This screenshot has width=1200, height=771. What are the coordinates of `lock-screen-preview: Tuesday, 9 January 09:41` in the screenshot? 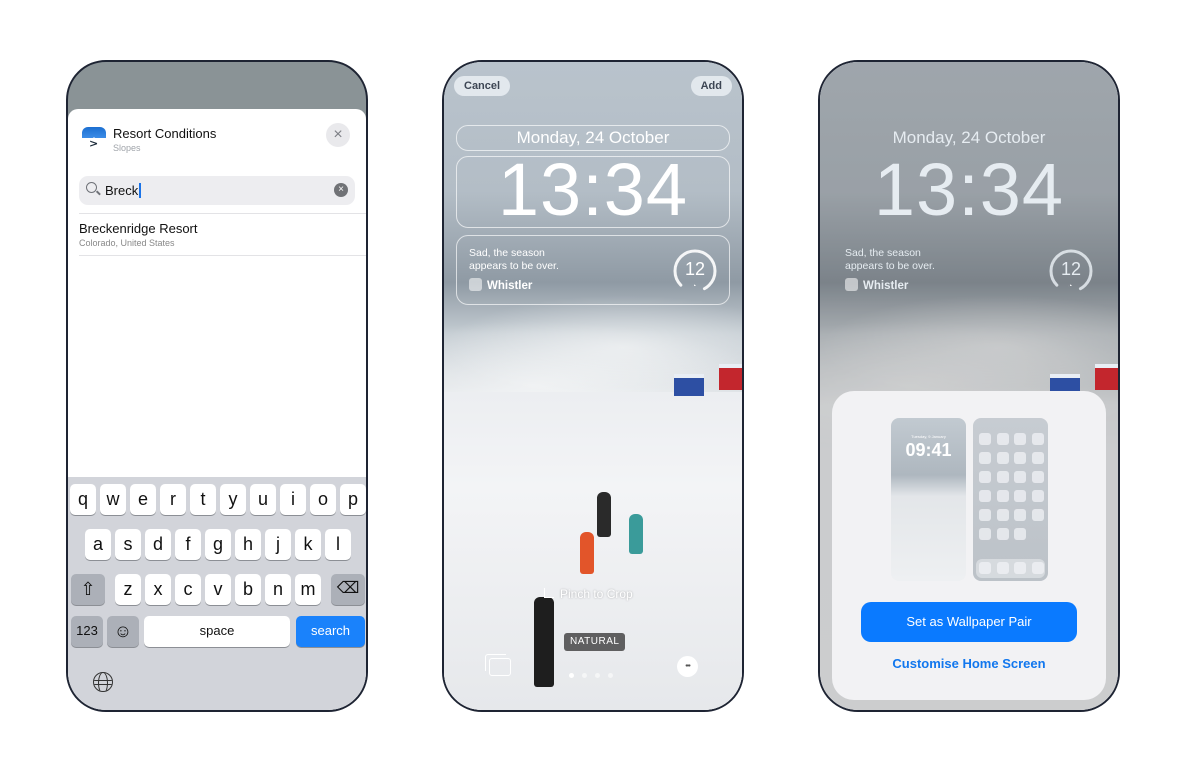 It's located at (928, 499).